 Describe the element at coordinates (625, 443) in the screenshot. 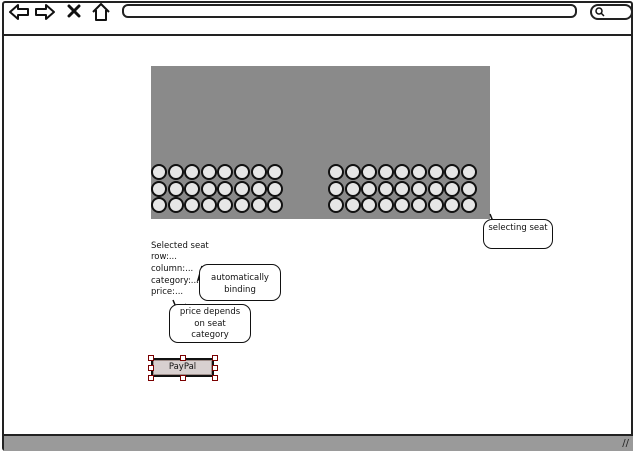

I see `resize-grip-icon: //` at that location.